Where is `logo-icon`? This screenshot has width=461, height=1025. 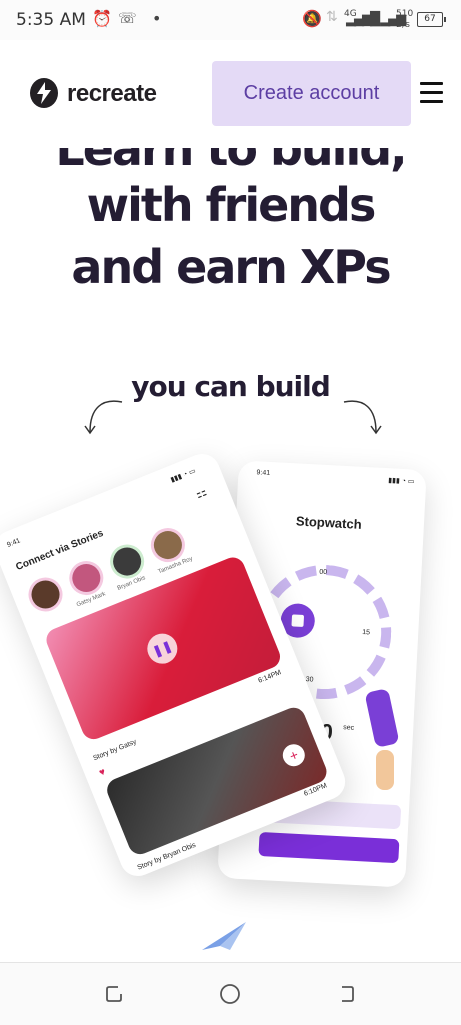
logo-icon is located at coordinates (44, 93).